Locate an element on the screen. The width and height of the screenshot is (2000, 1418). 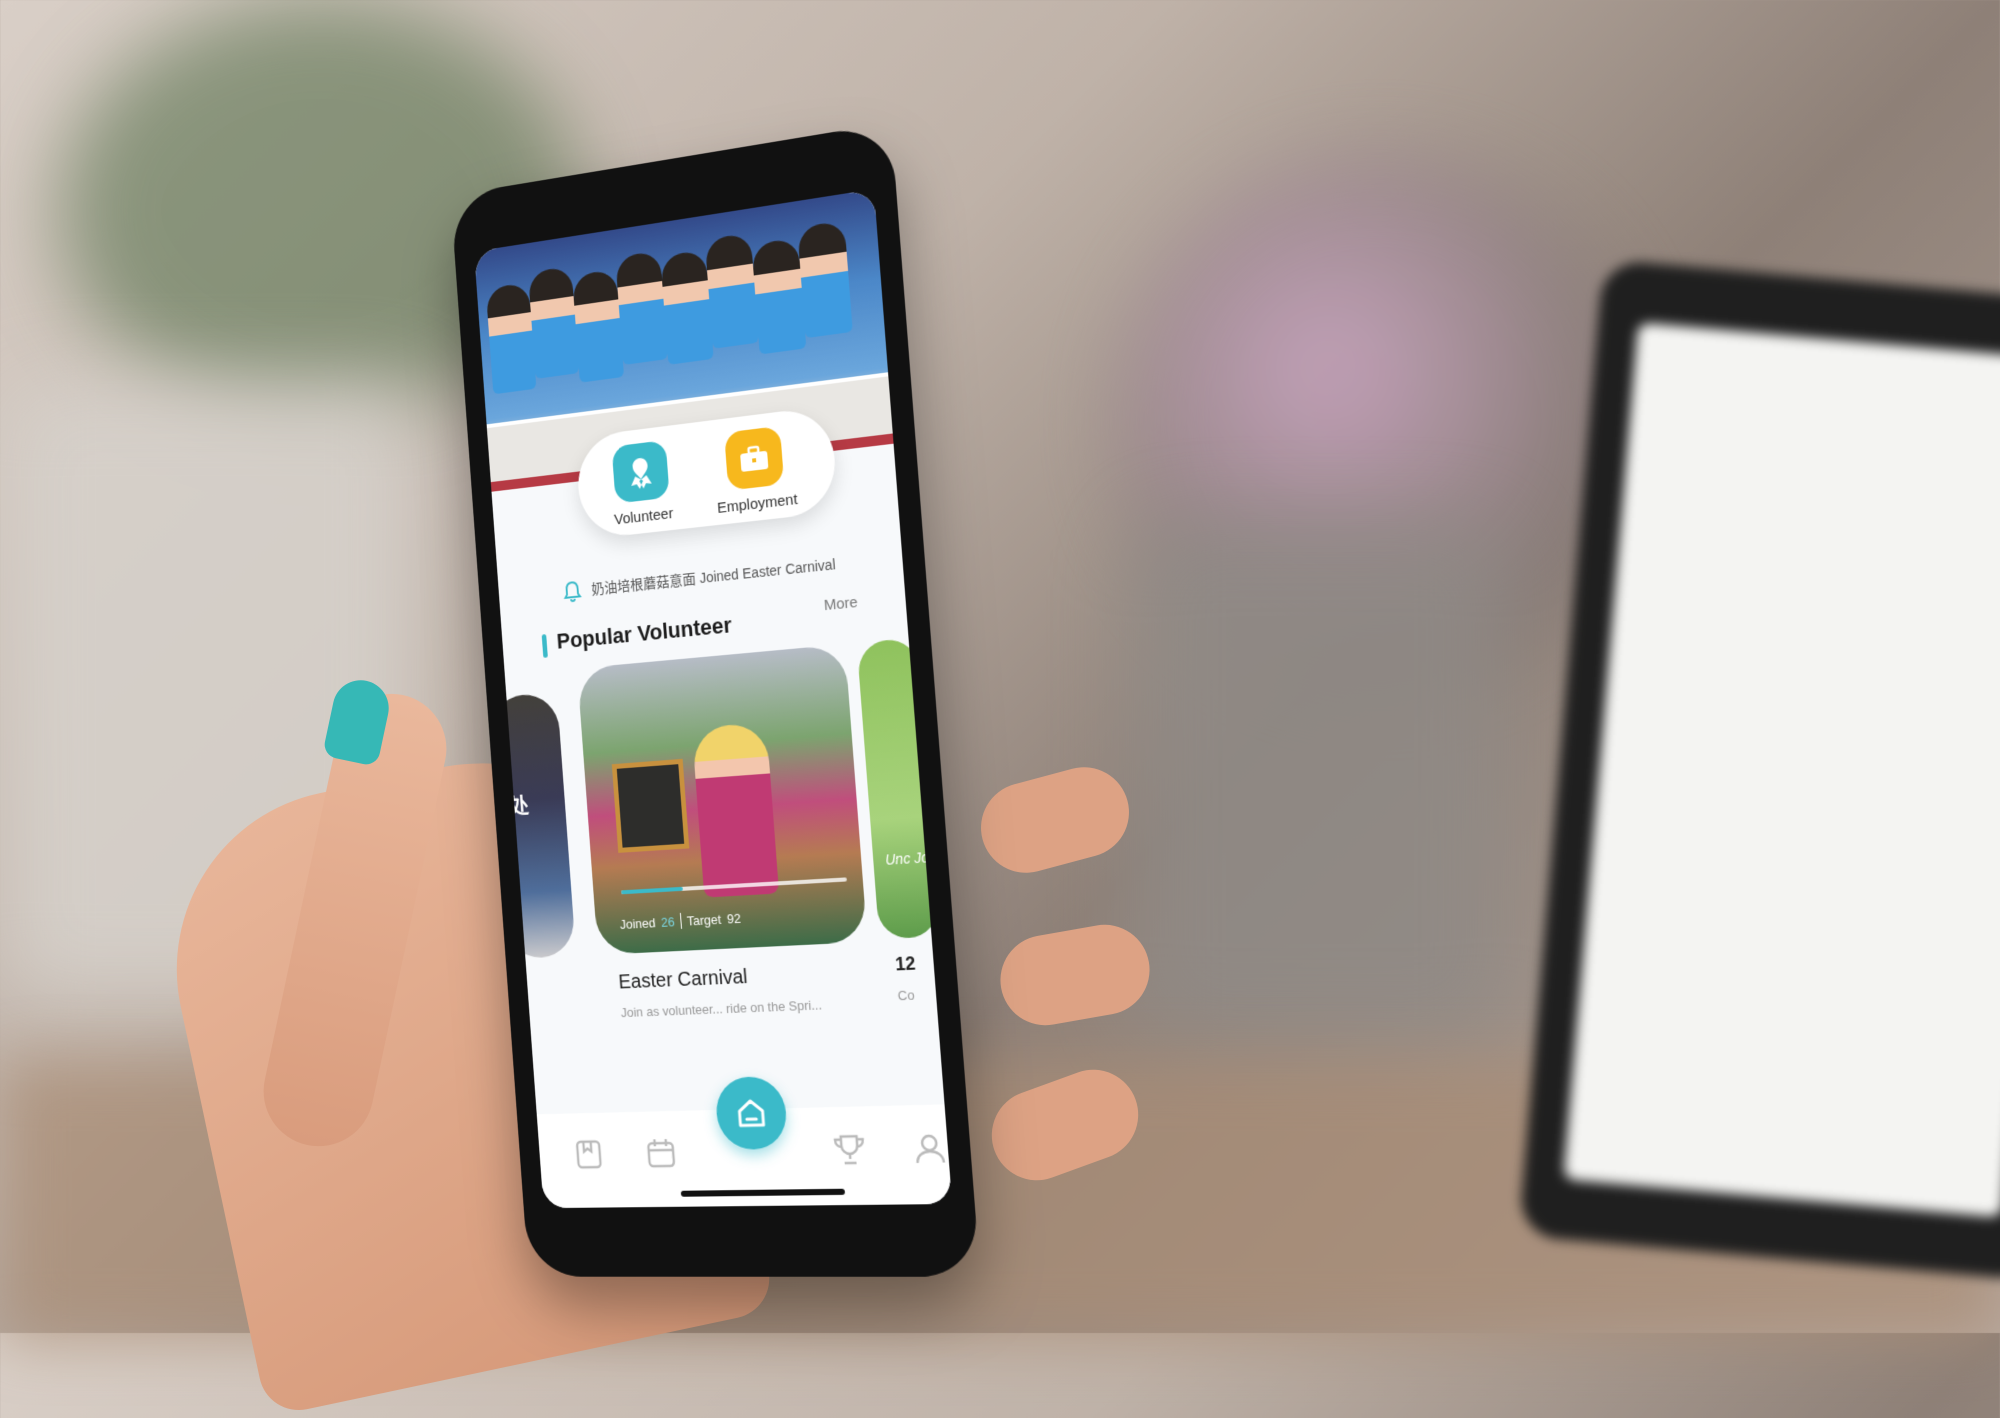
employment-button: Employment is located at coordinates (755, 470).